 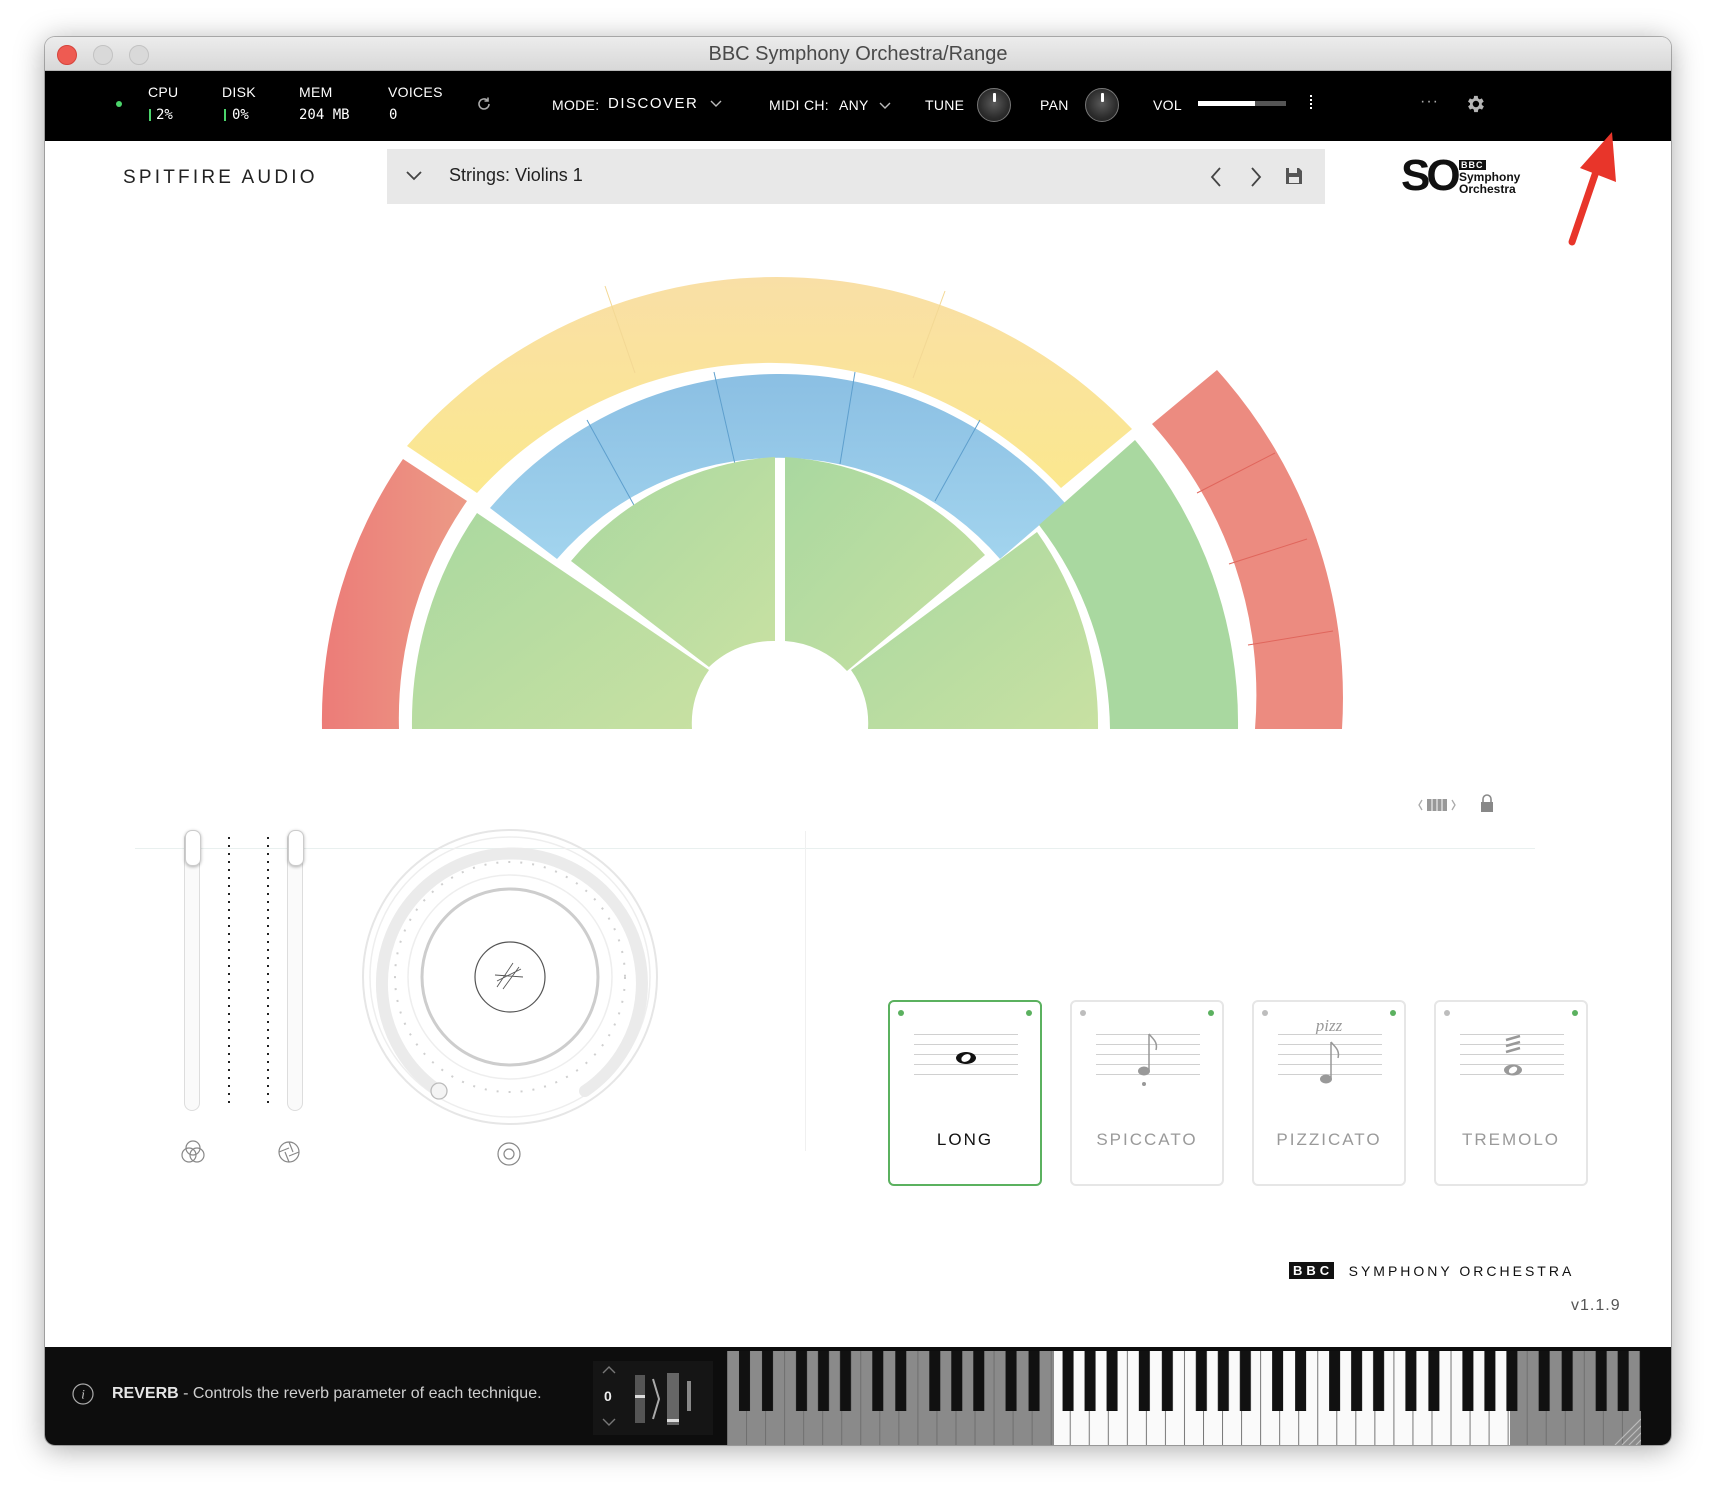 I want to click on status-title: REVERB, so click(x=145, y=1393).